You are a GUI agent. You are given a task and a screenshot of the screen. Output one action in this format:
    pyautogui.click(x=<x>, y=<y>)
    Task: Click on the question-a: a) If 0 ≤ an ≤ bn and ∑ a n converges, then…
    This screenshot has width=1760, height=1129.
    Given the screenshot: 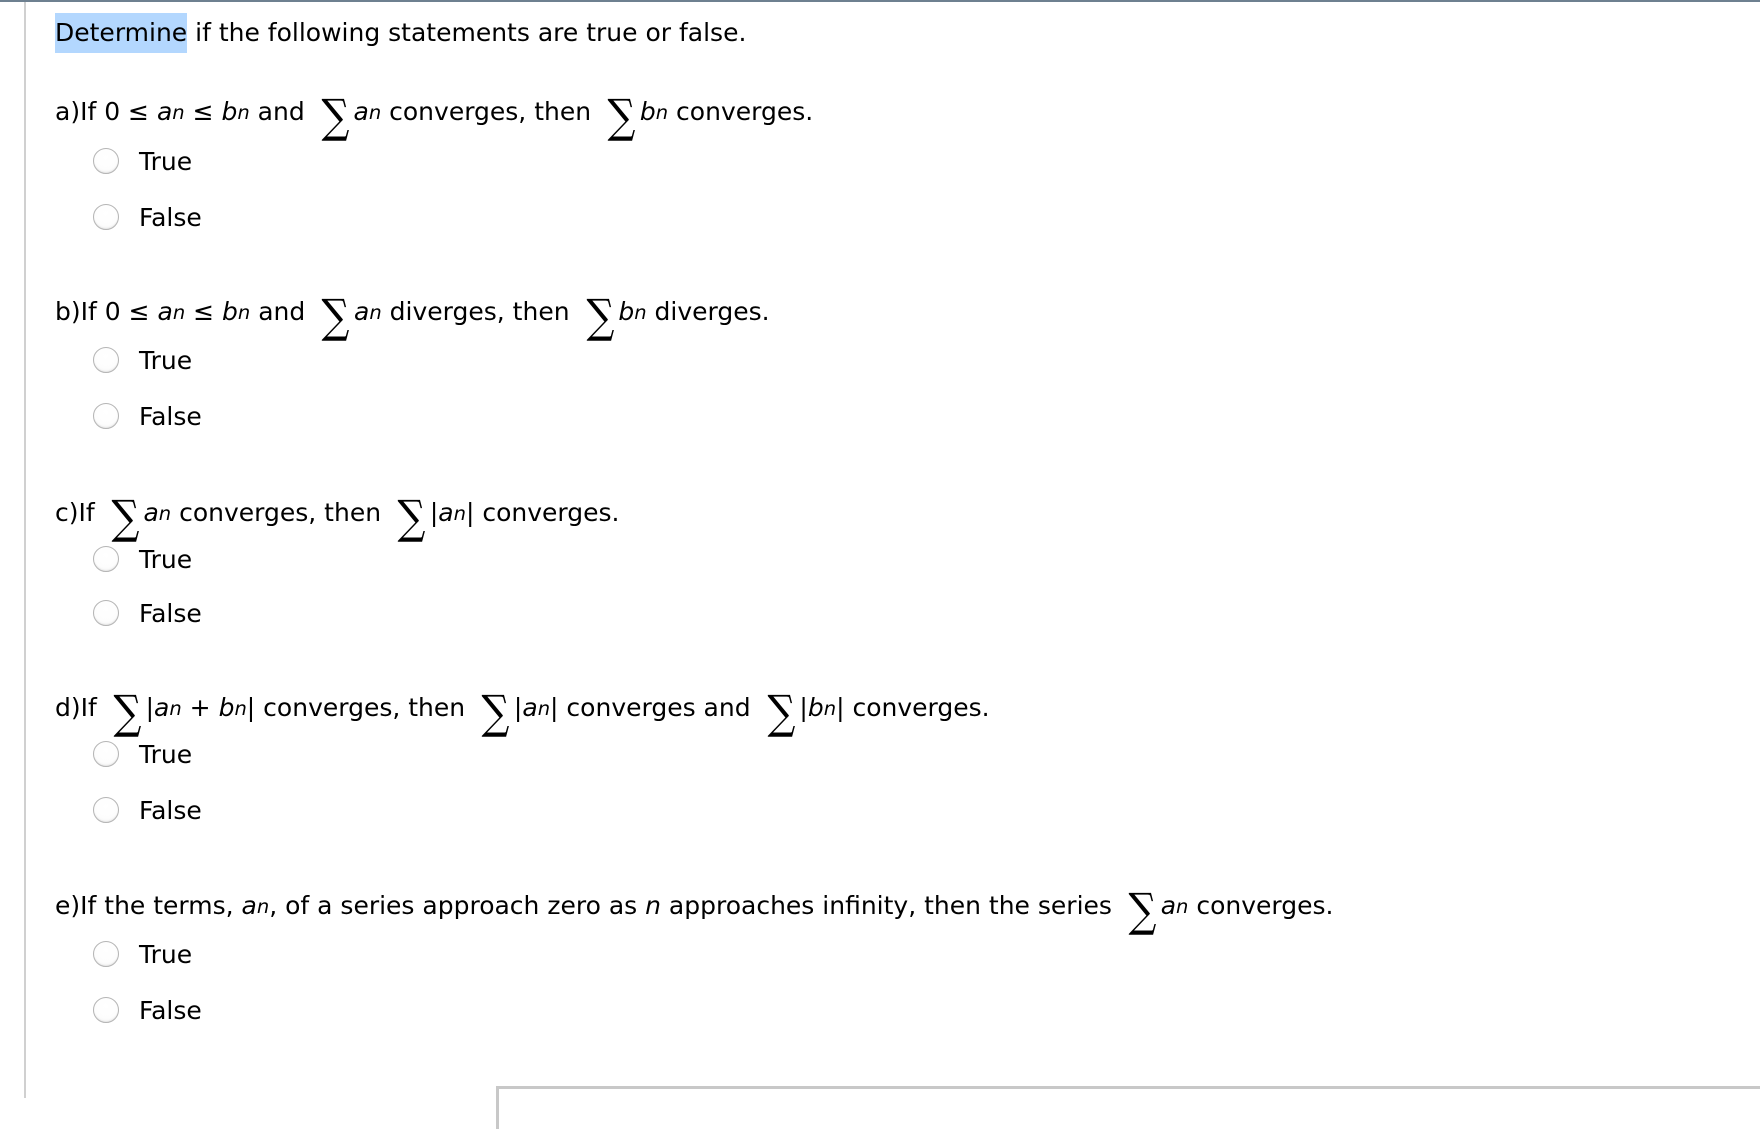 What is the action you would take?
    pyautogui.click(x=434, y=116)
    